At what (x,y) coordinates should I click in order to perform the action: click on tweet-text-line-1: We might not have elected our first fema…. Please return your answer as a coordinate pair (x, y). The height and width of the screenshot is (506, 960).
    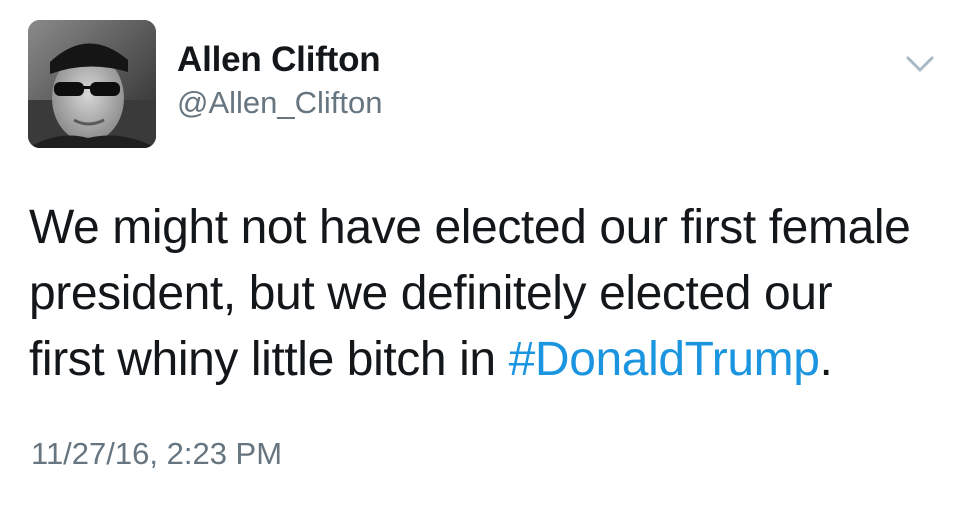
    Looking at the image, I should click on (470, 227).